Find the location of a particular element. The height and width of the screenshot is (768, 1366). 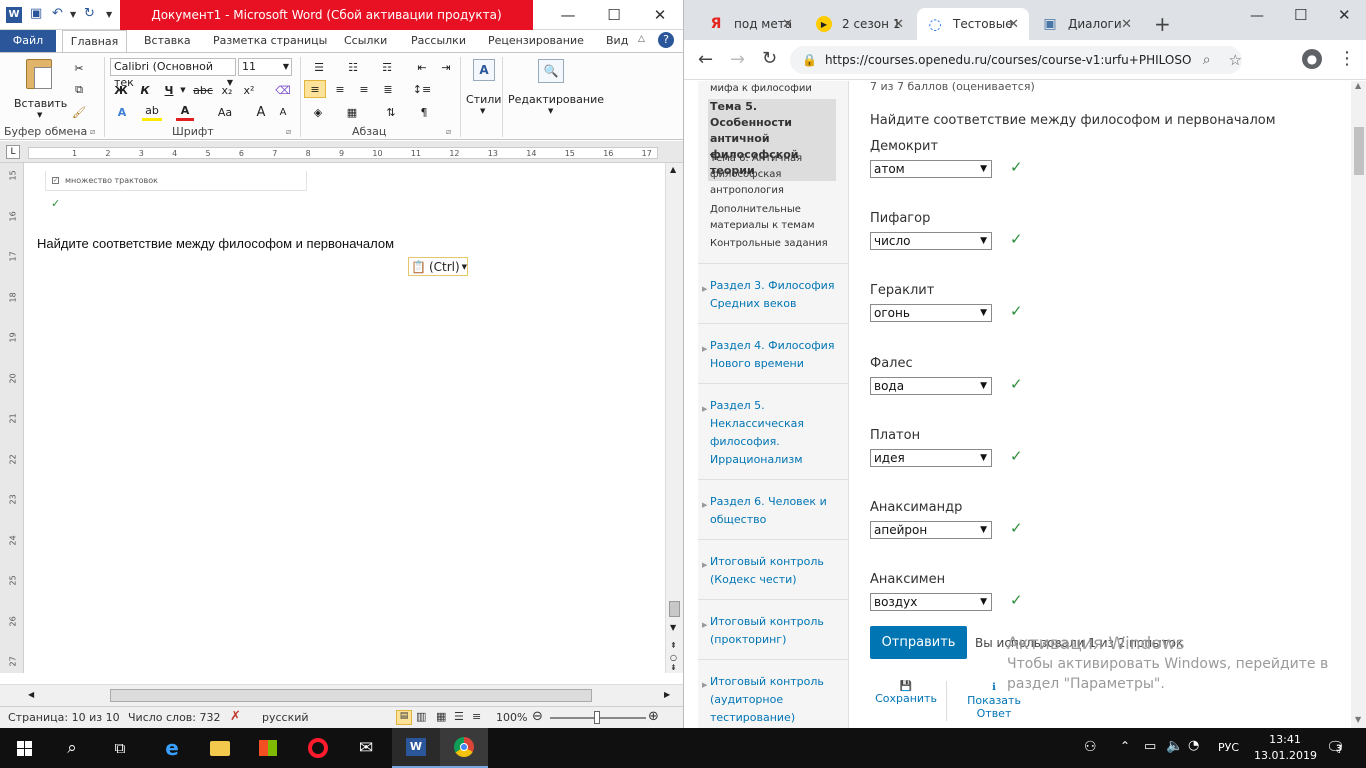

tab-layout: Разметка страницы is located at coordinates (270, 41).